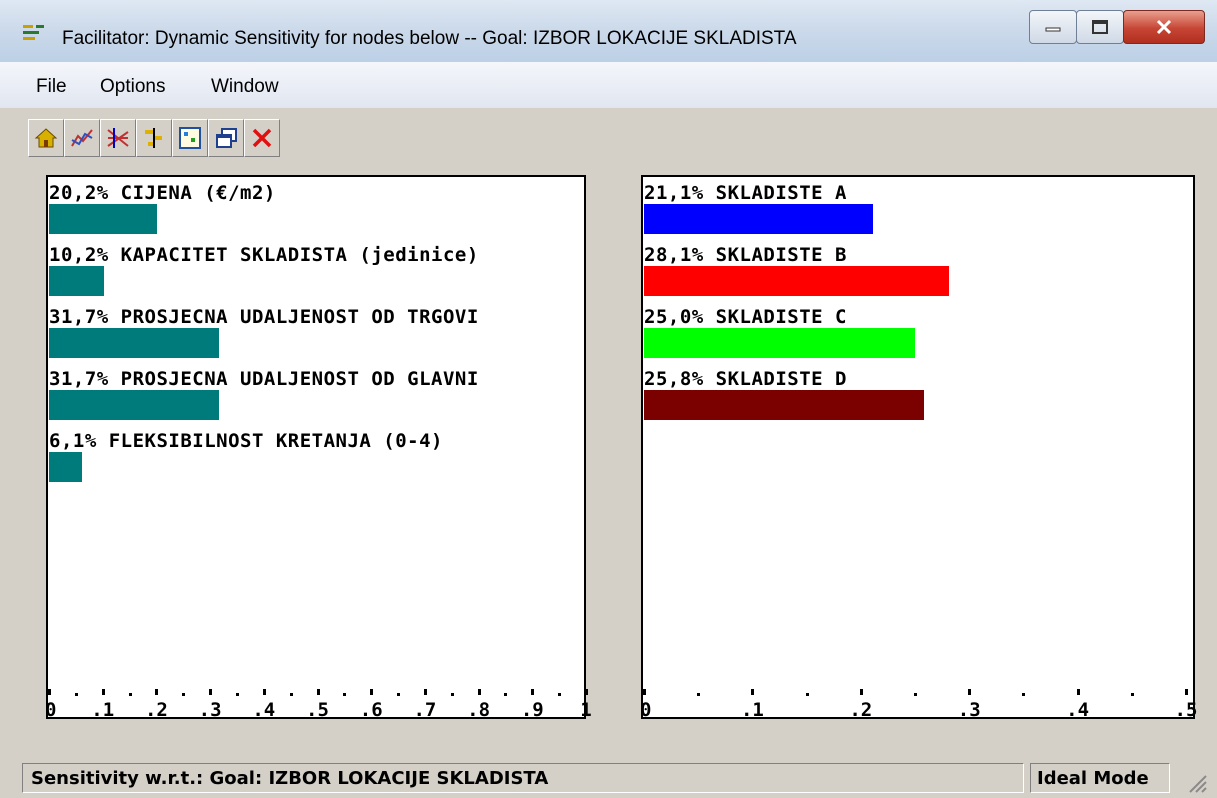  I want to click on home-button, so click(46, 138).